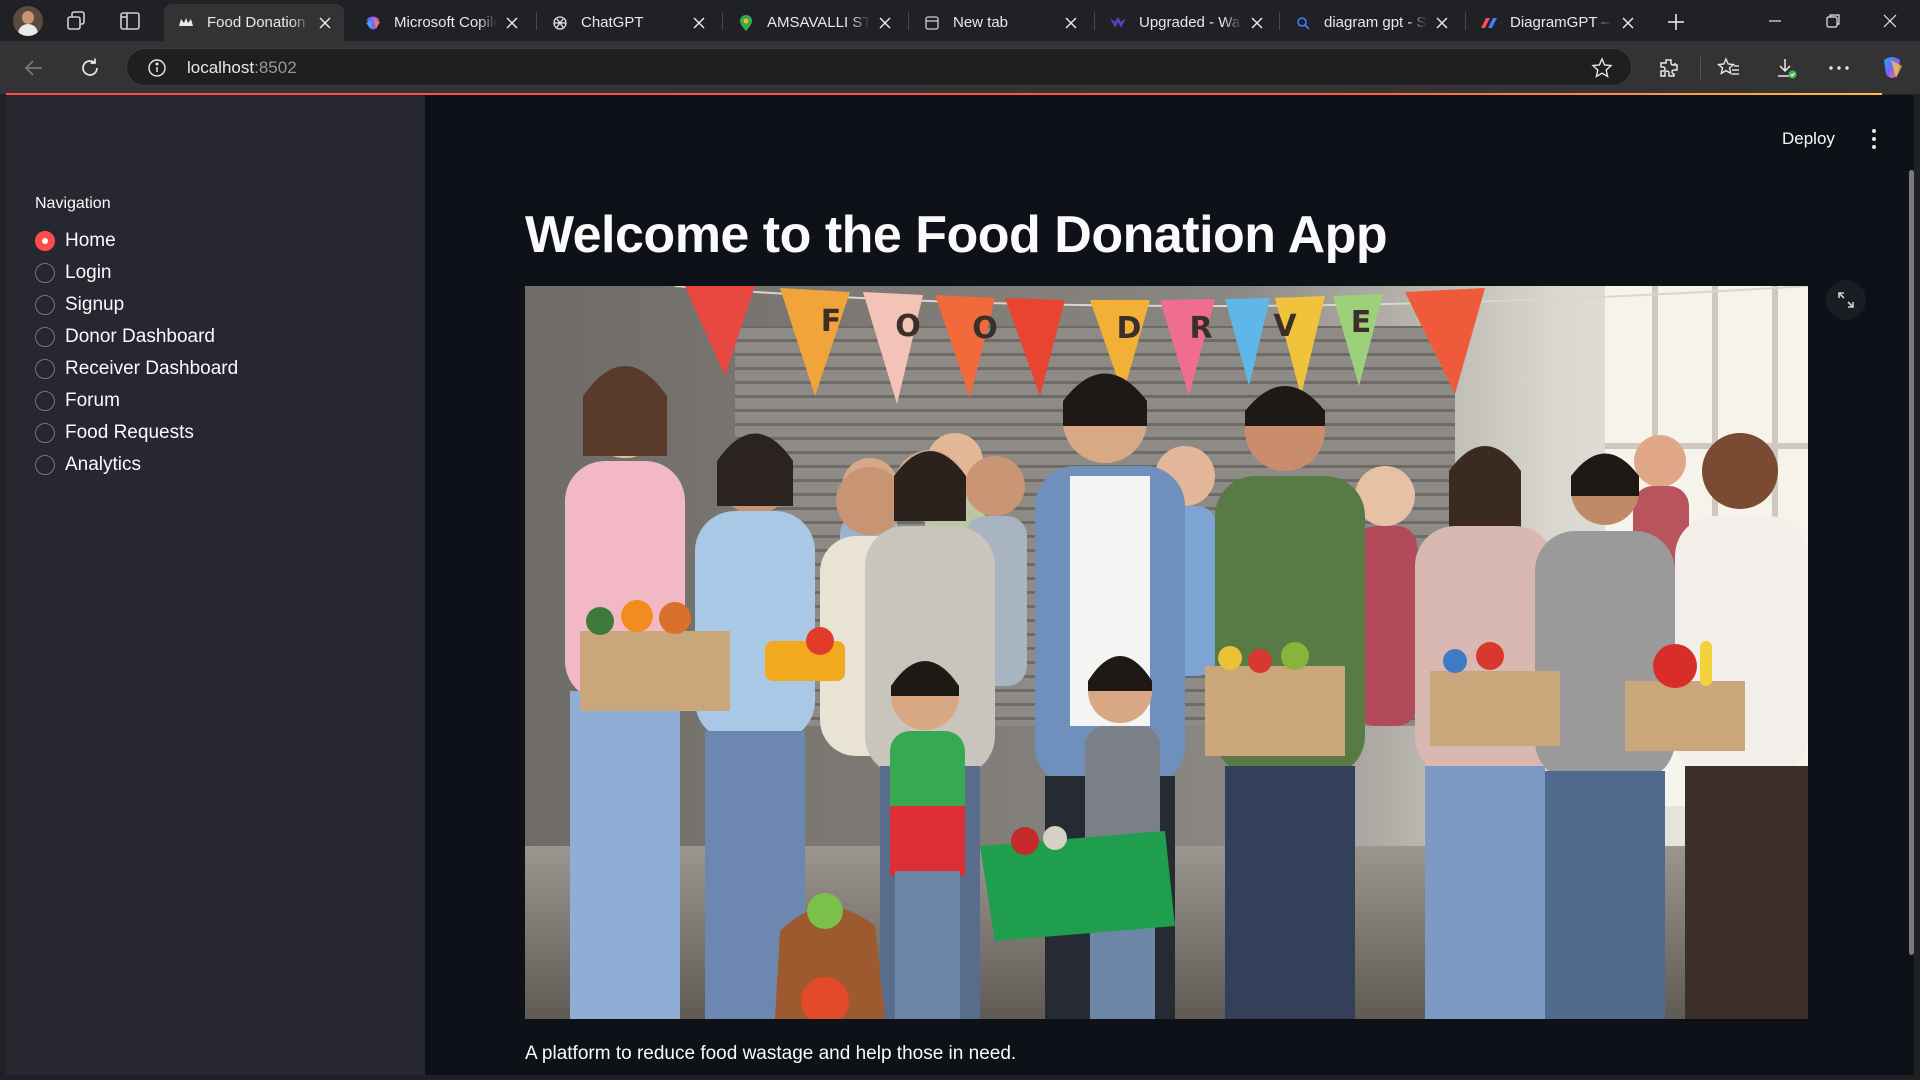  I want to click on tab-copilot: Microsoft Copilot, so click(441, 22).